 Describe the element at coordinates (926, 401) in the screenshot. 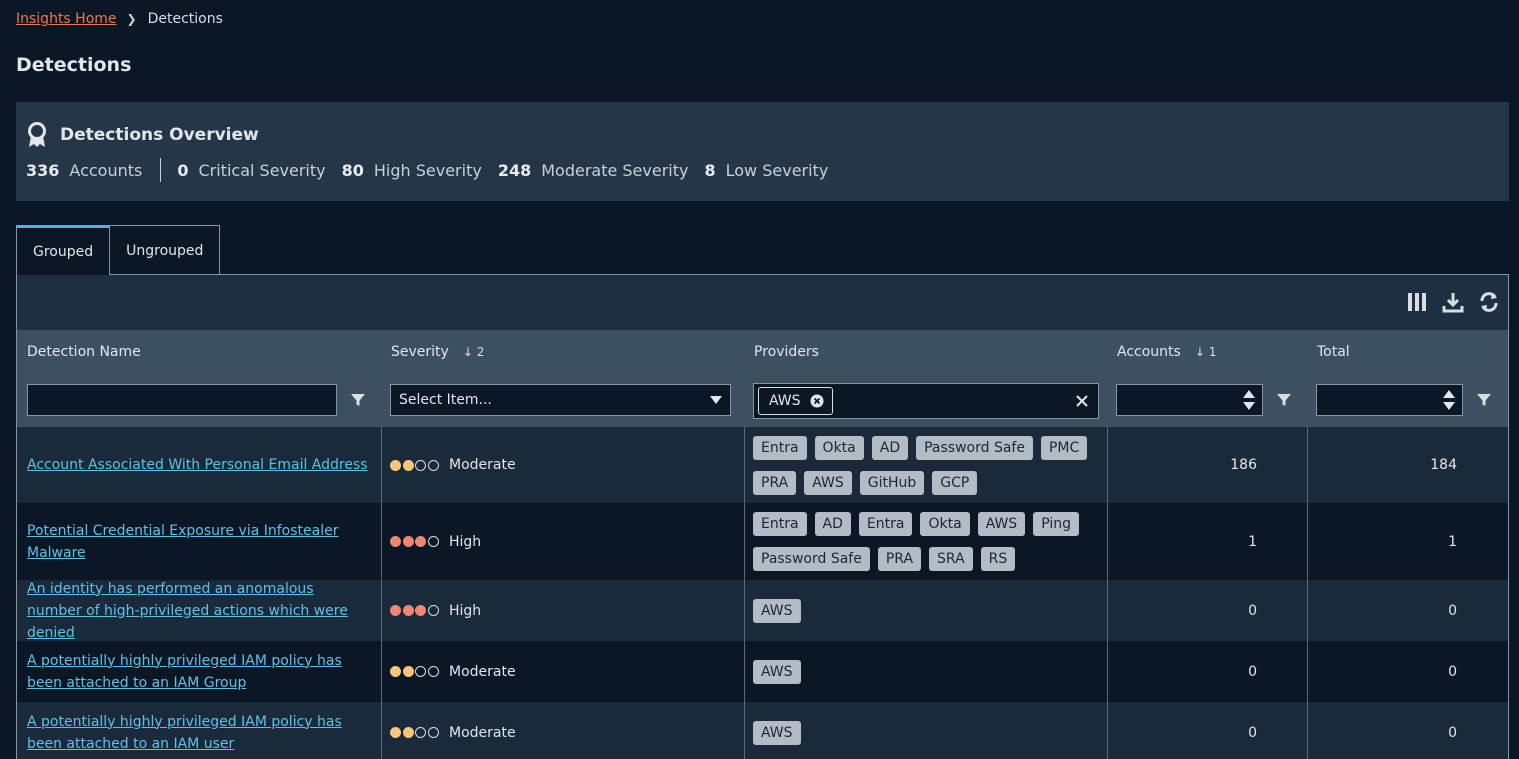

I see `providers-filter-input: AWS` at that location.